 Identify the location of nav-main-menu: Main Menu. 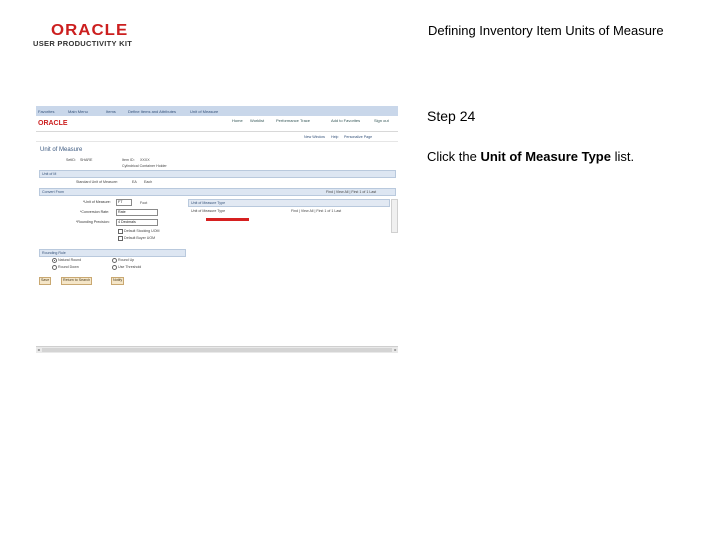
(78, 111).